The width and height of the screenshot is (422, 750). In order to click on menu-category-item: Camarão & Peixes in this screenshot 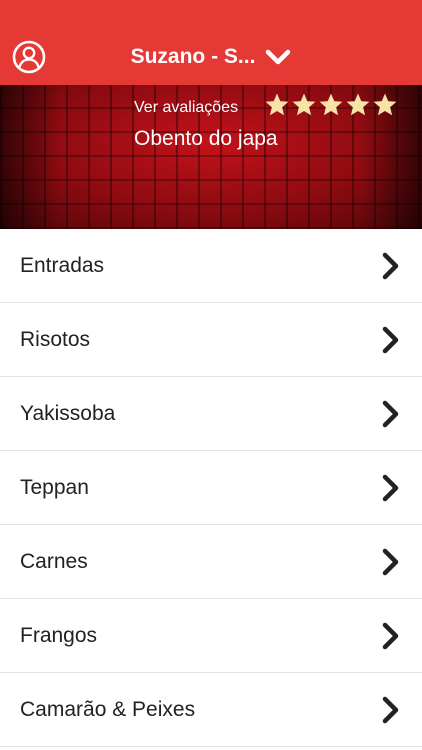, I will do `click(211, 710)`.